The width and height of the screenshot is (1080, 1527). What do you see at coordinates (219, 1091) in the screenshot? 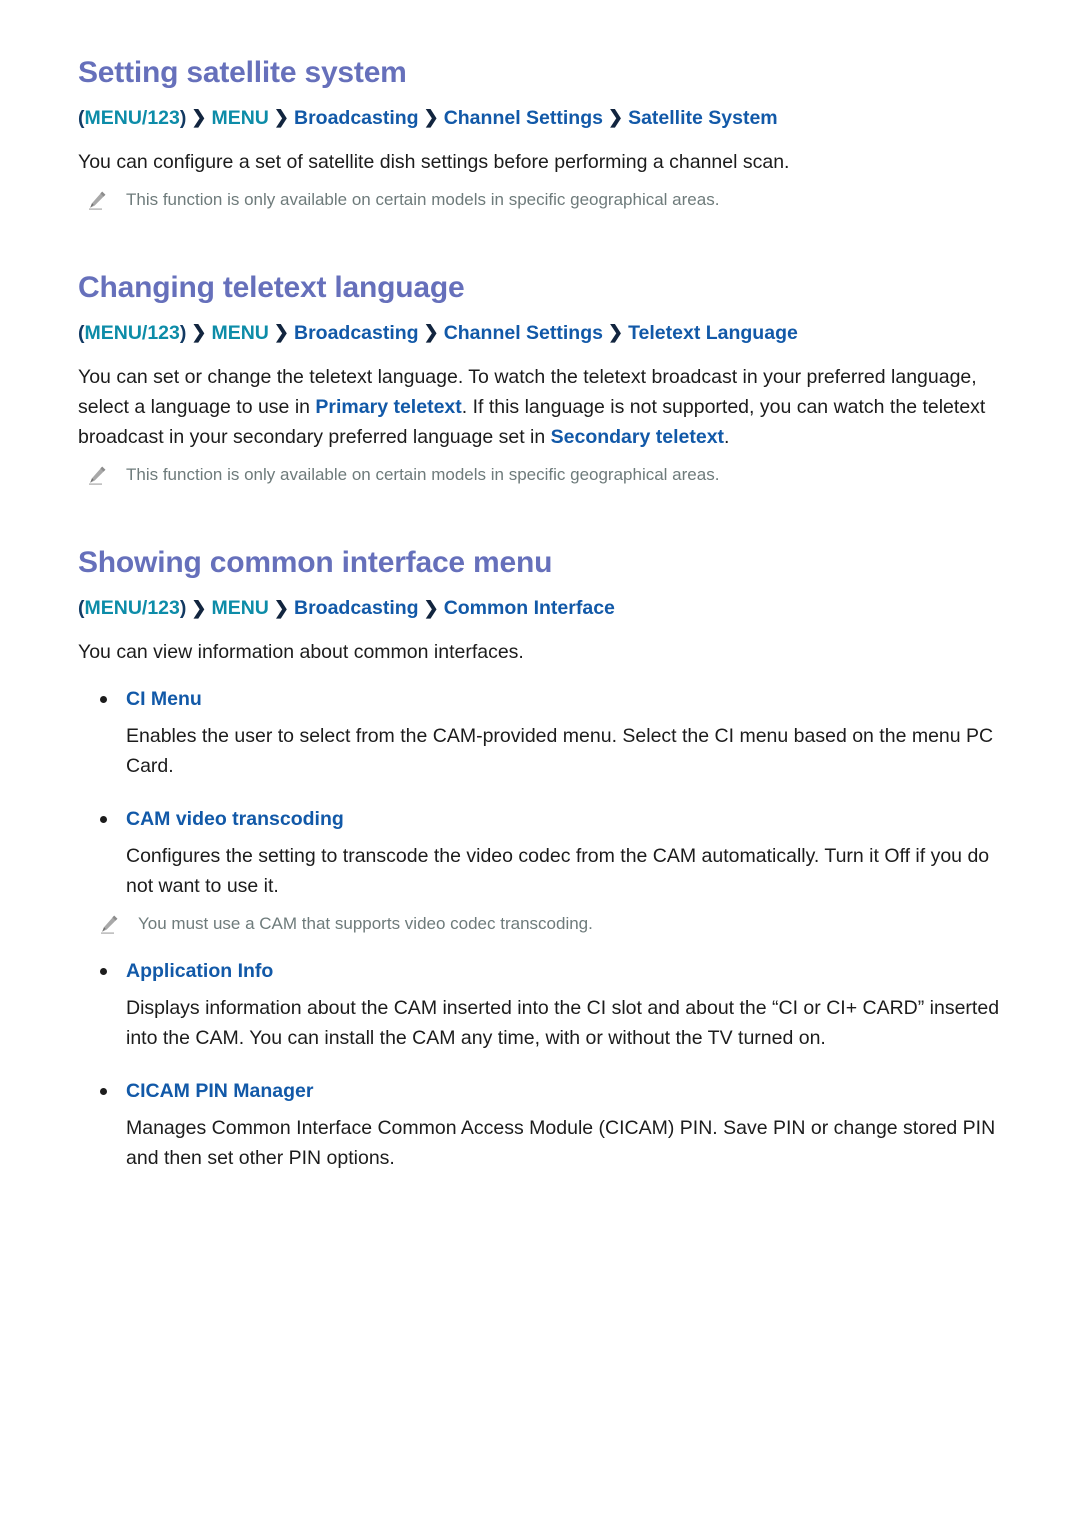
I see `bullet-label-cicam-pin-manager: CICAM PIN Manager` at bounding box center [219, 1091].